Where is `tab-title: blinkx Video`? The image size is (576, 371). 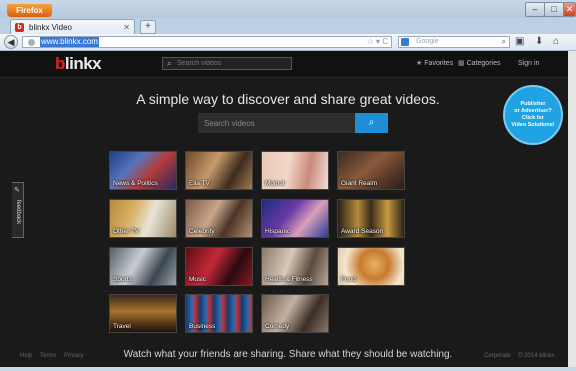 tab-title: blinkx Video is located at coordinates (50, 27).